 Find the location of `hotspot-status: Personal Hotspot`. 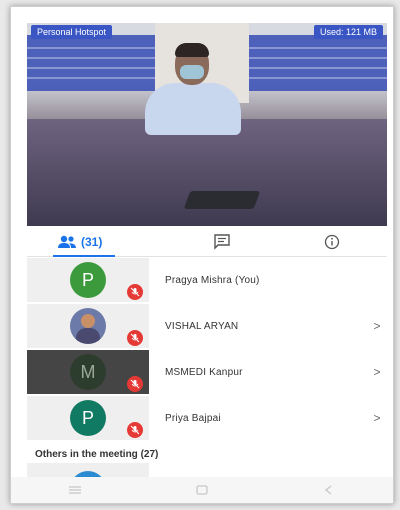

hotspot-status: Personal Hotspot is located at coordinates (72, 32).